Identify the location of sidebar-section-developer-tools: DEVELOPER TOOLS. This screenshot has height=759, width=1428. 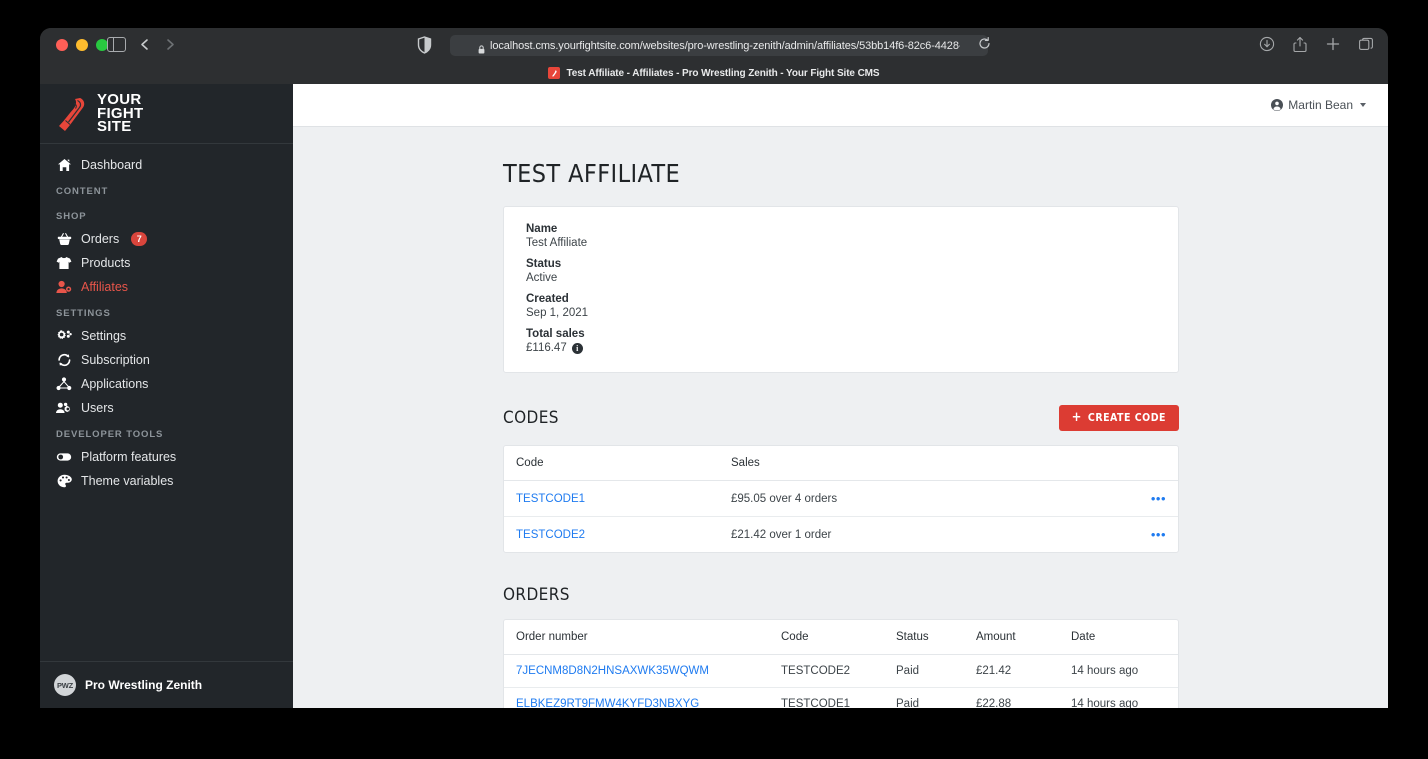
(110, 434).